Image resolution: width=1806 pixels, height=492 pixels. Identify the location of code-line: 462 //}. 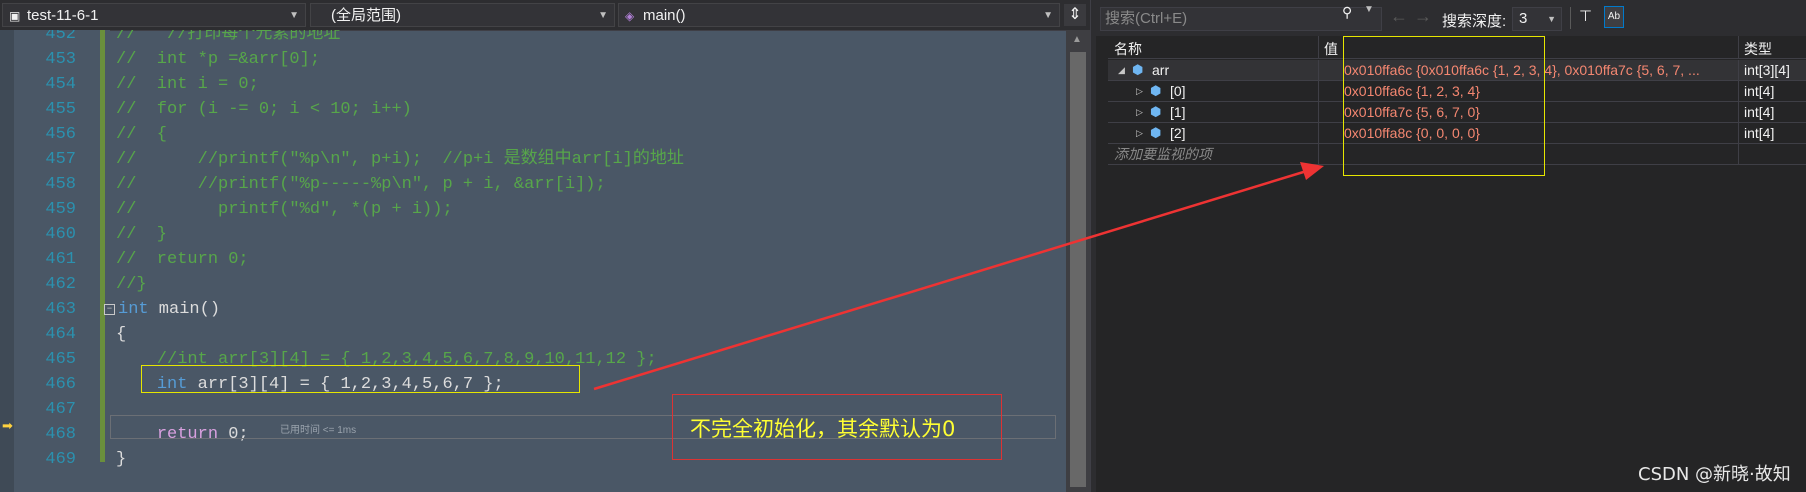
(533, 284).